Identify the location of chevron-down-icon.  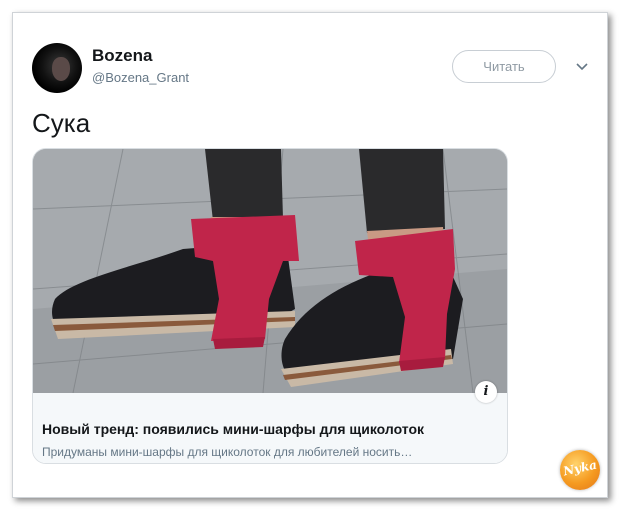
(582, 67).